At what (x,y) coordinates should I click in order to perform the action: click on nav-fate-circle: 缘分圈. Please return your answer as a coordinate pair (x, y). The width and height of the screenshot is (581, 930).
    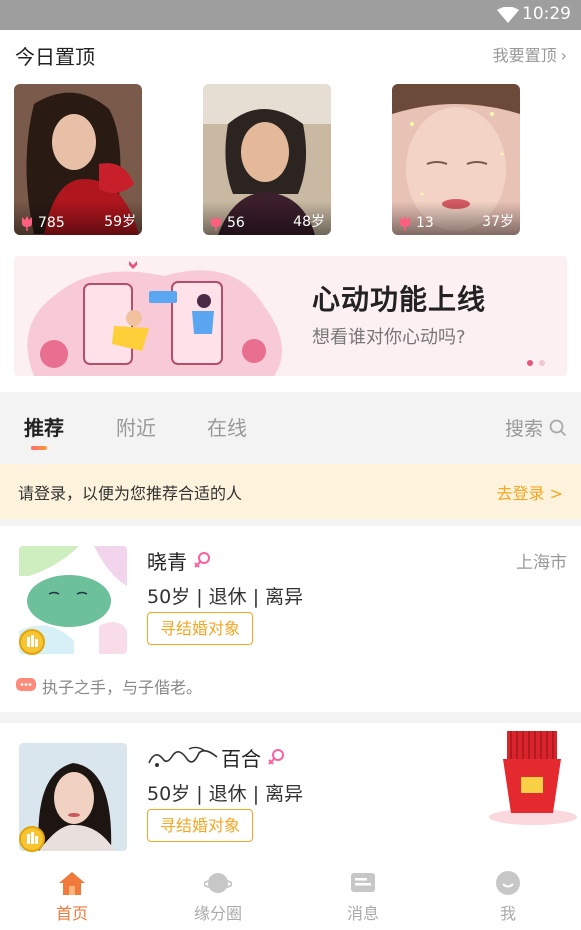
    Looking at the image, I should click on (218, 897).